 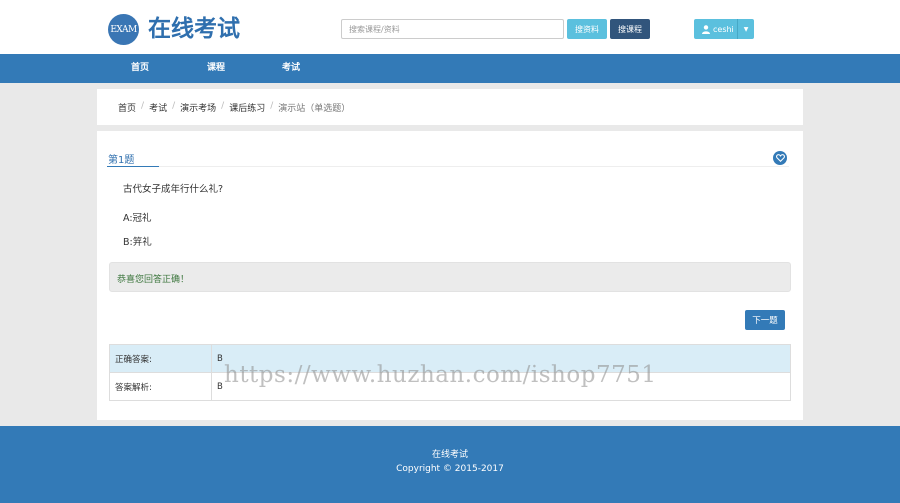 I want to click on heart-icon, so click(x=780, y=158).